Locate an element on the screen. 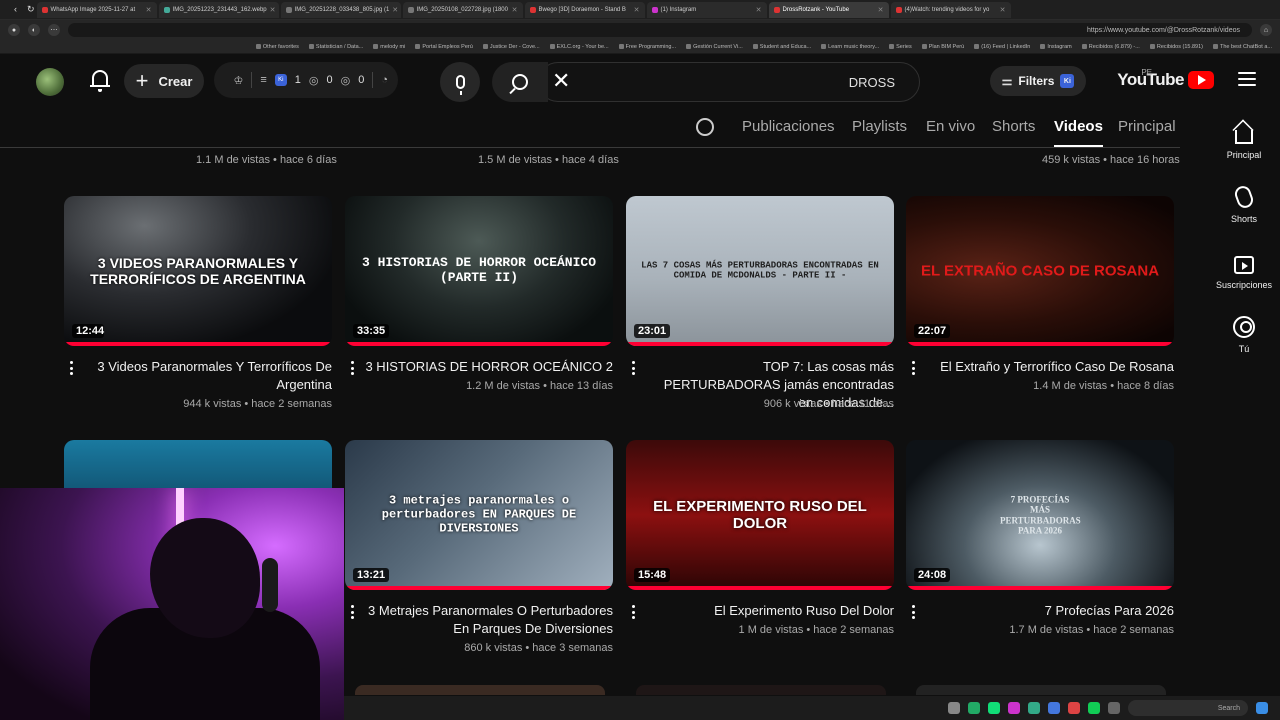 Image resolution: width=1280 pixels, height=720 pixels. video-title: 7 Profecías Para 2026 is located at coordinates (1050, 611).